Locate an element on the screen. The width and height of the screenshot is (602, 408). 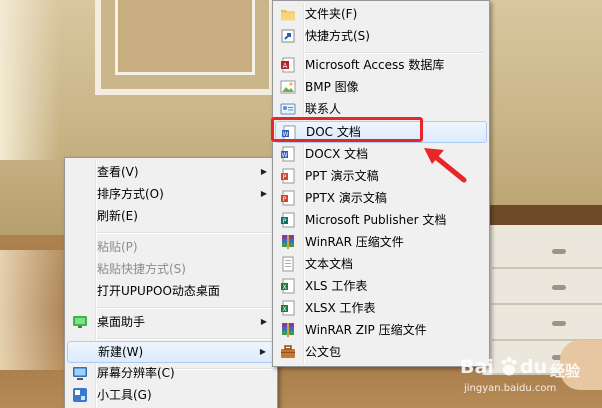
menu-item-label: Microsoft Publisher 文档 is located at coordinates (376, 220).